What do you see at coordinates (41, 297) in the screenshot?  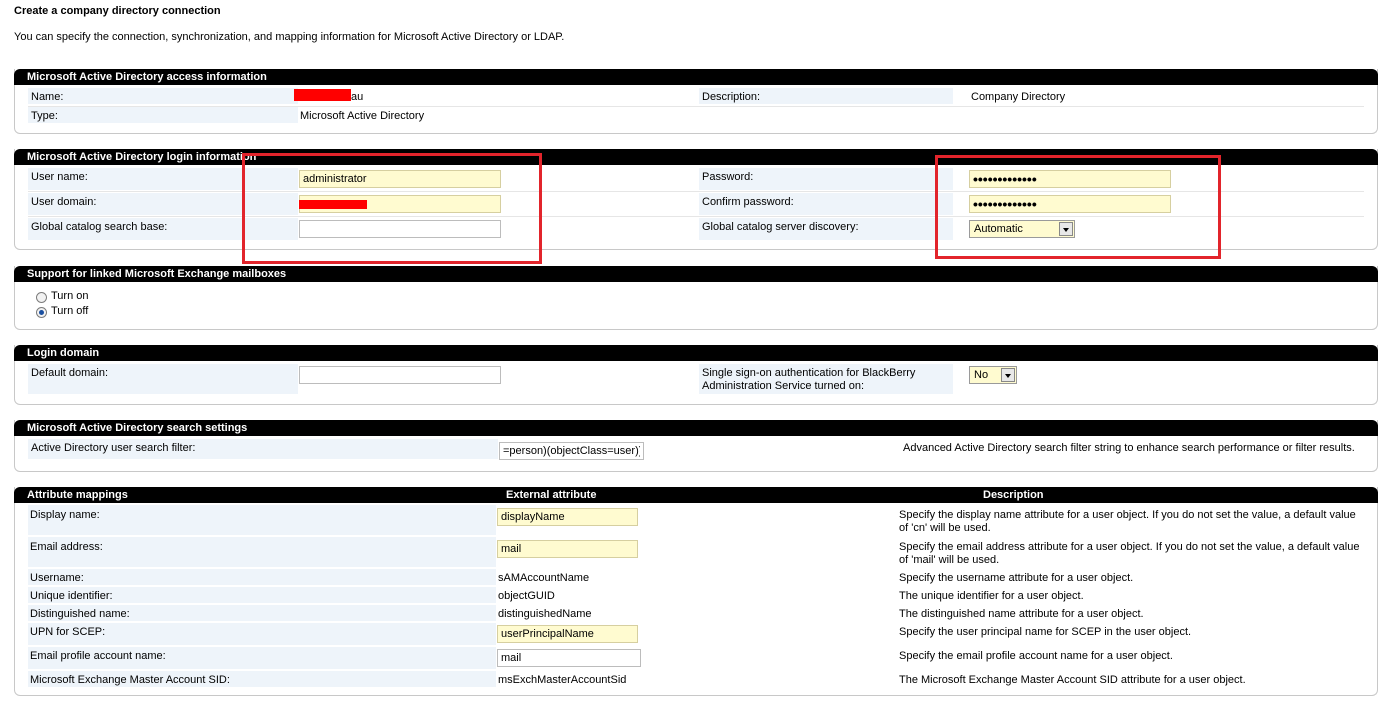 I see `turn-on-radio` at bounding box center [41, 297].